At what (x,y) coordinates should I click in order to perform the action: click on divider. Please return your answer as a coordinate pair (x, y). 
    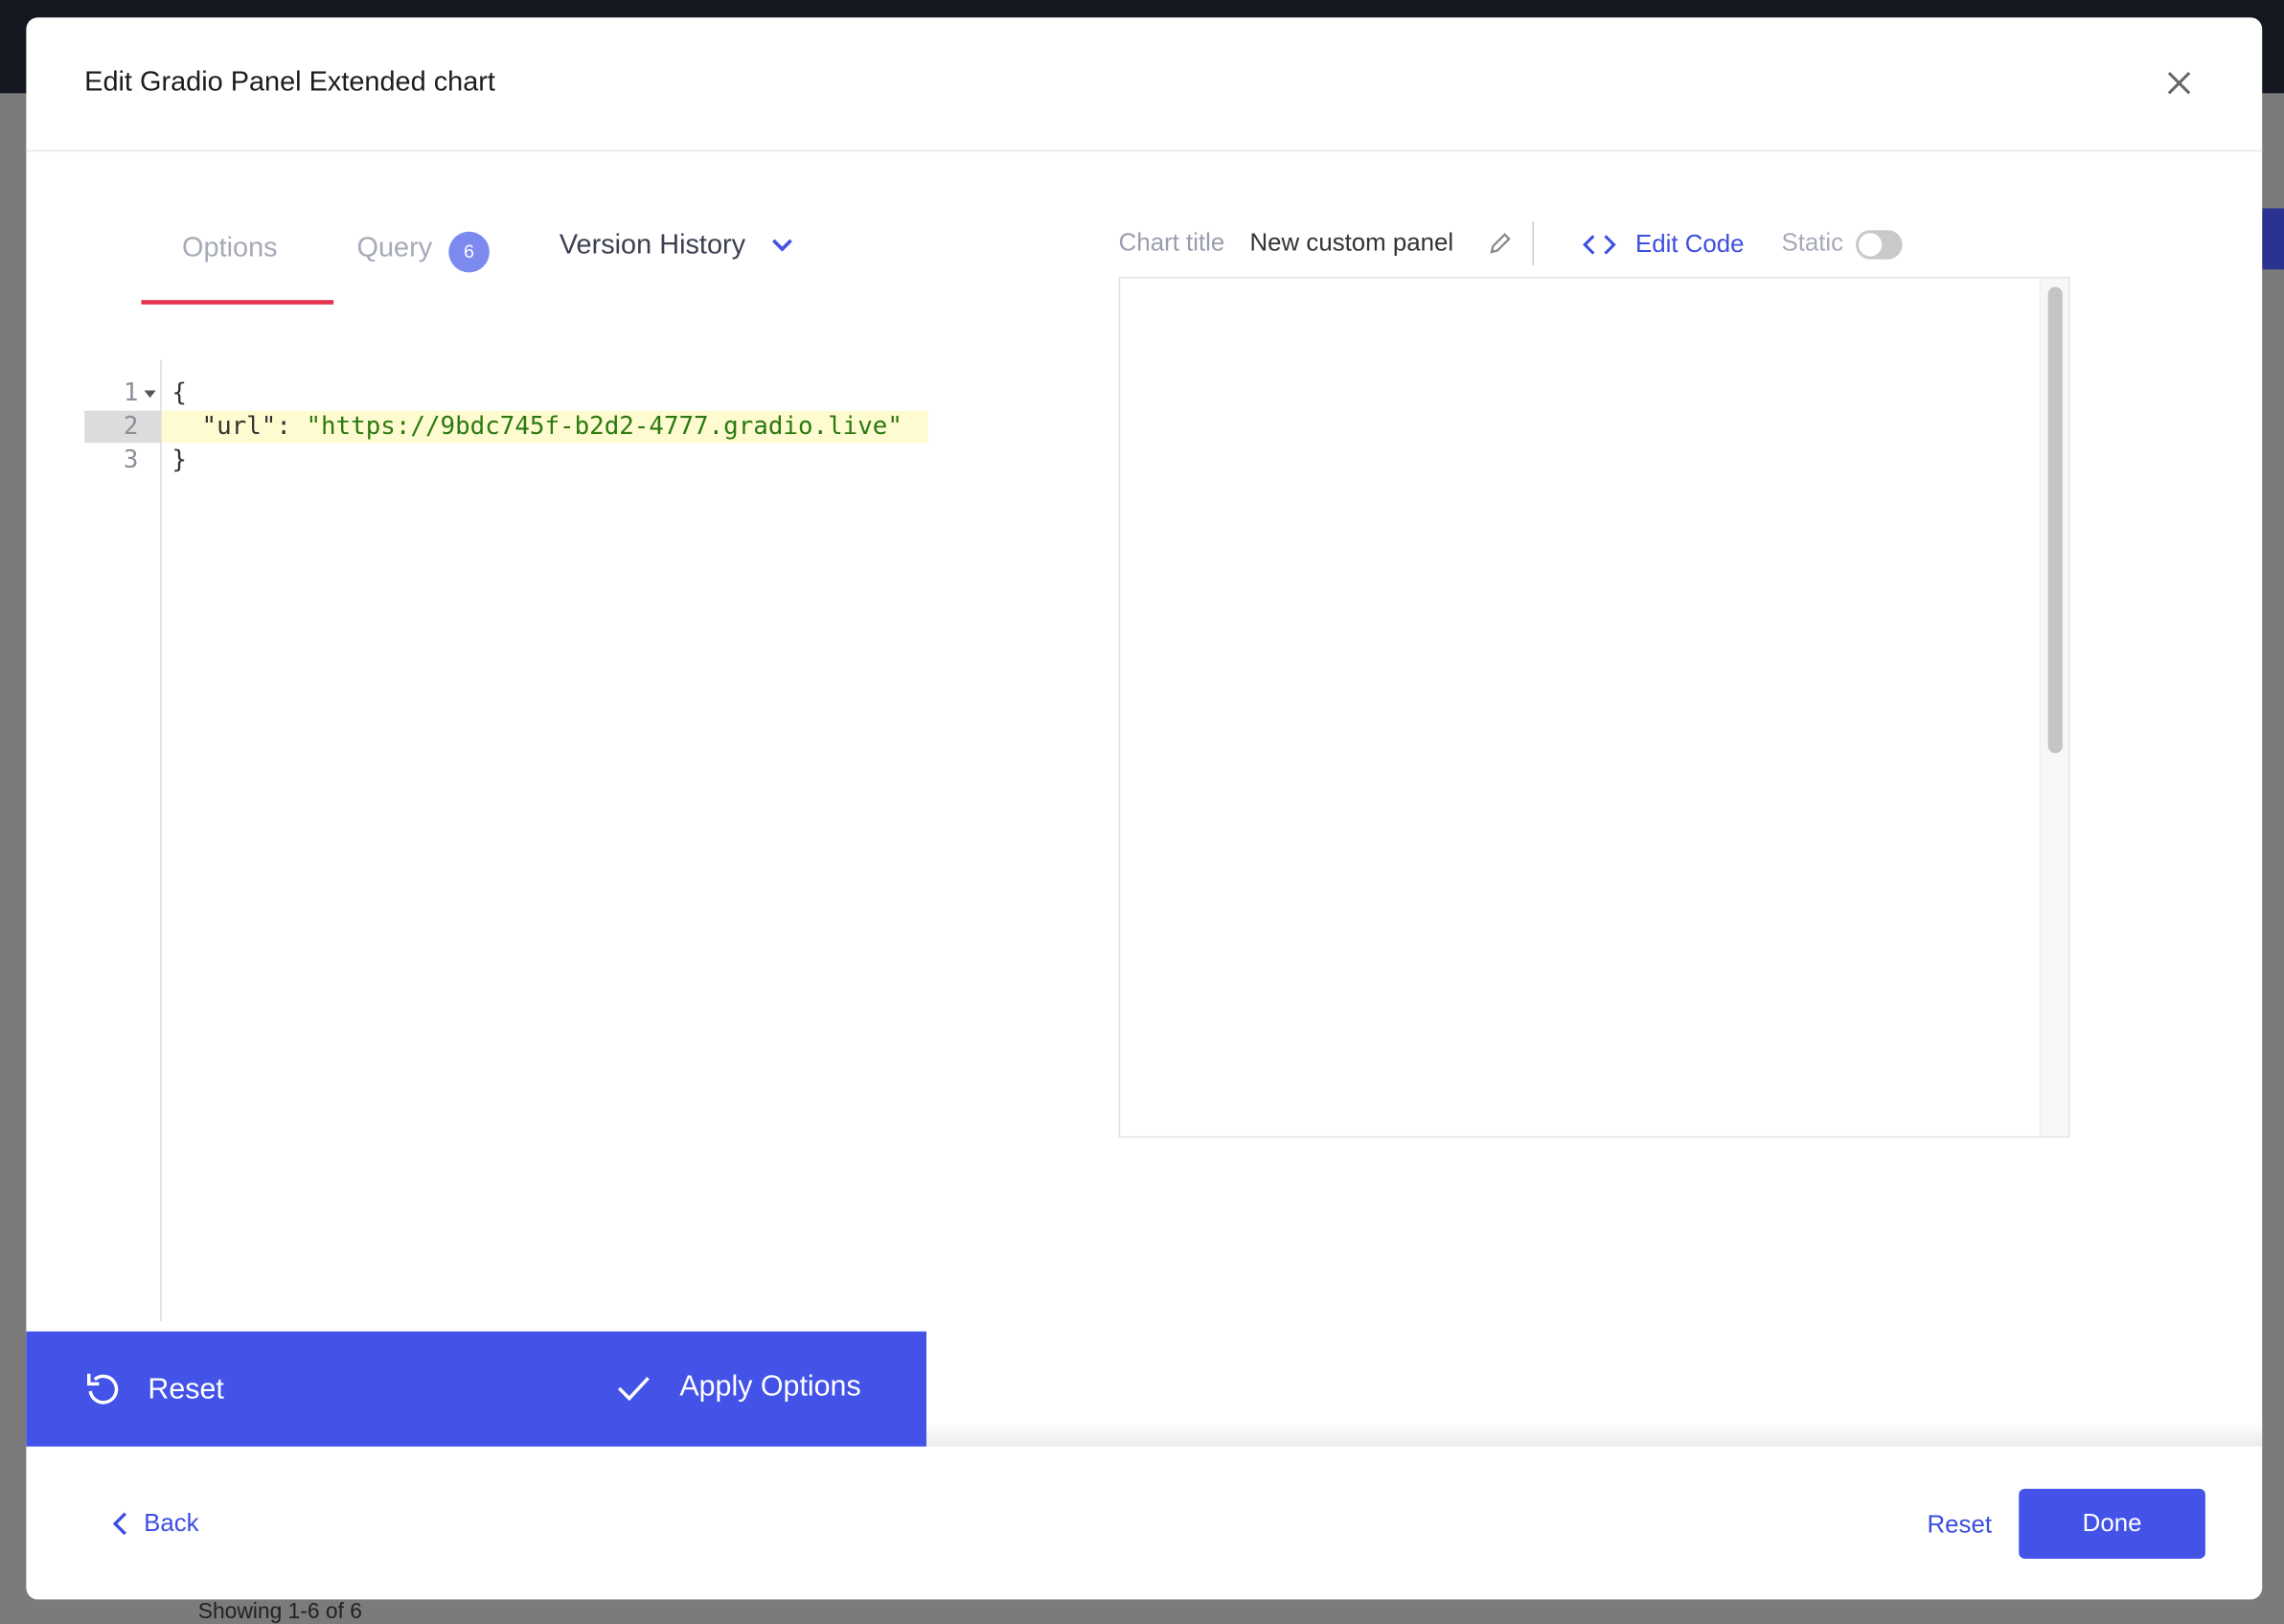
    Looking at the image, I should click on (1533, 243).